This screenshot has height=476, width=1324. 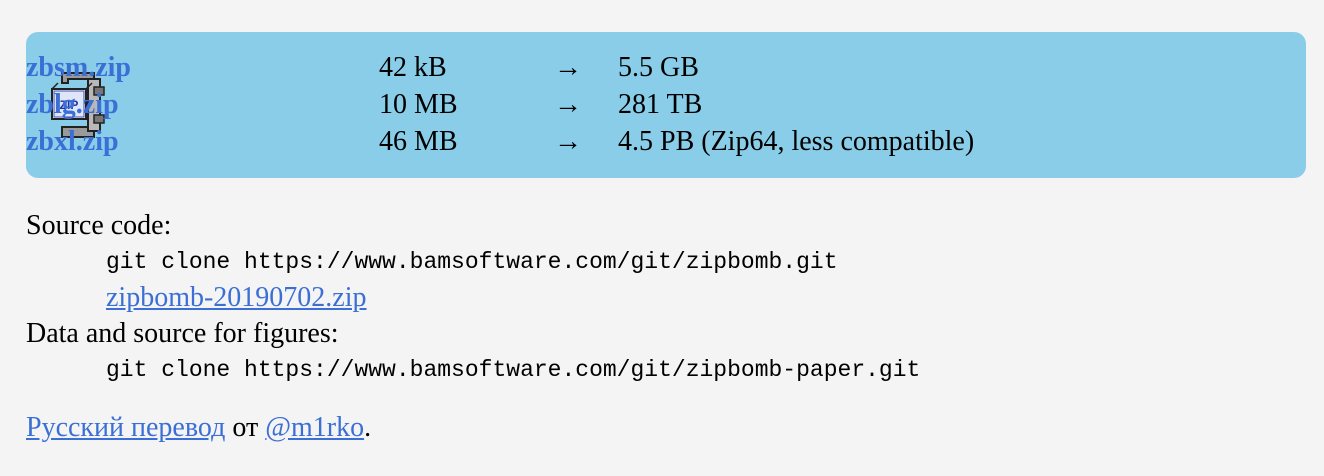 I want to click on uncompressed-size: 281 TB, so click(x=660, y=104).